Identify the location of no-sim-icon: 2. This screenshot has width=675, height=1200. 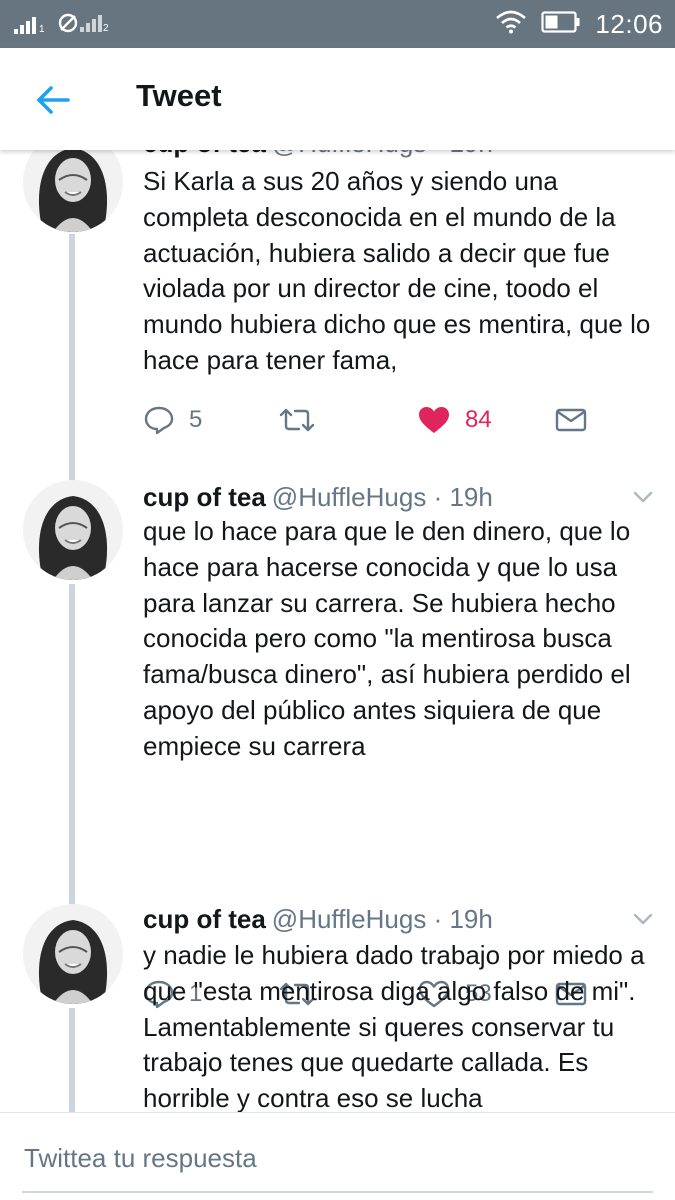
(84, 24).